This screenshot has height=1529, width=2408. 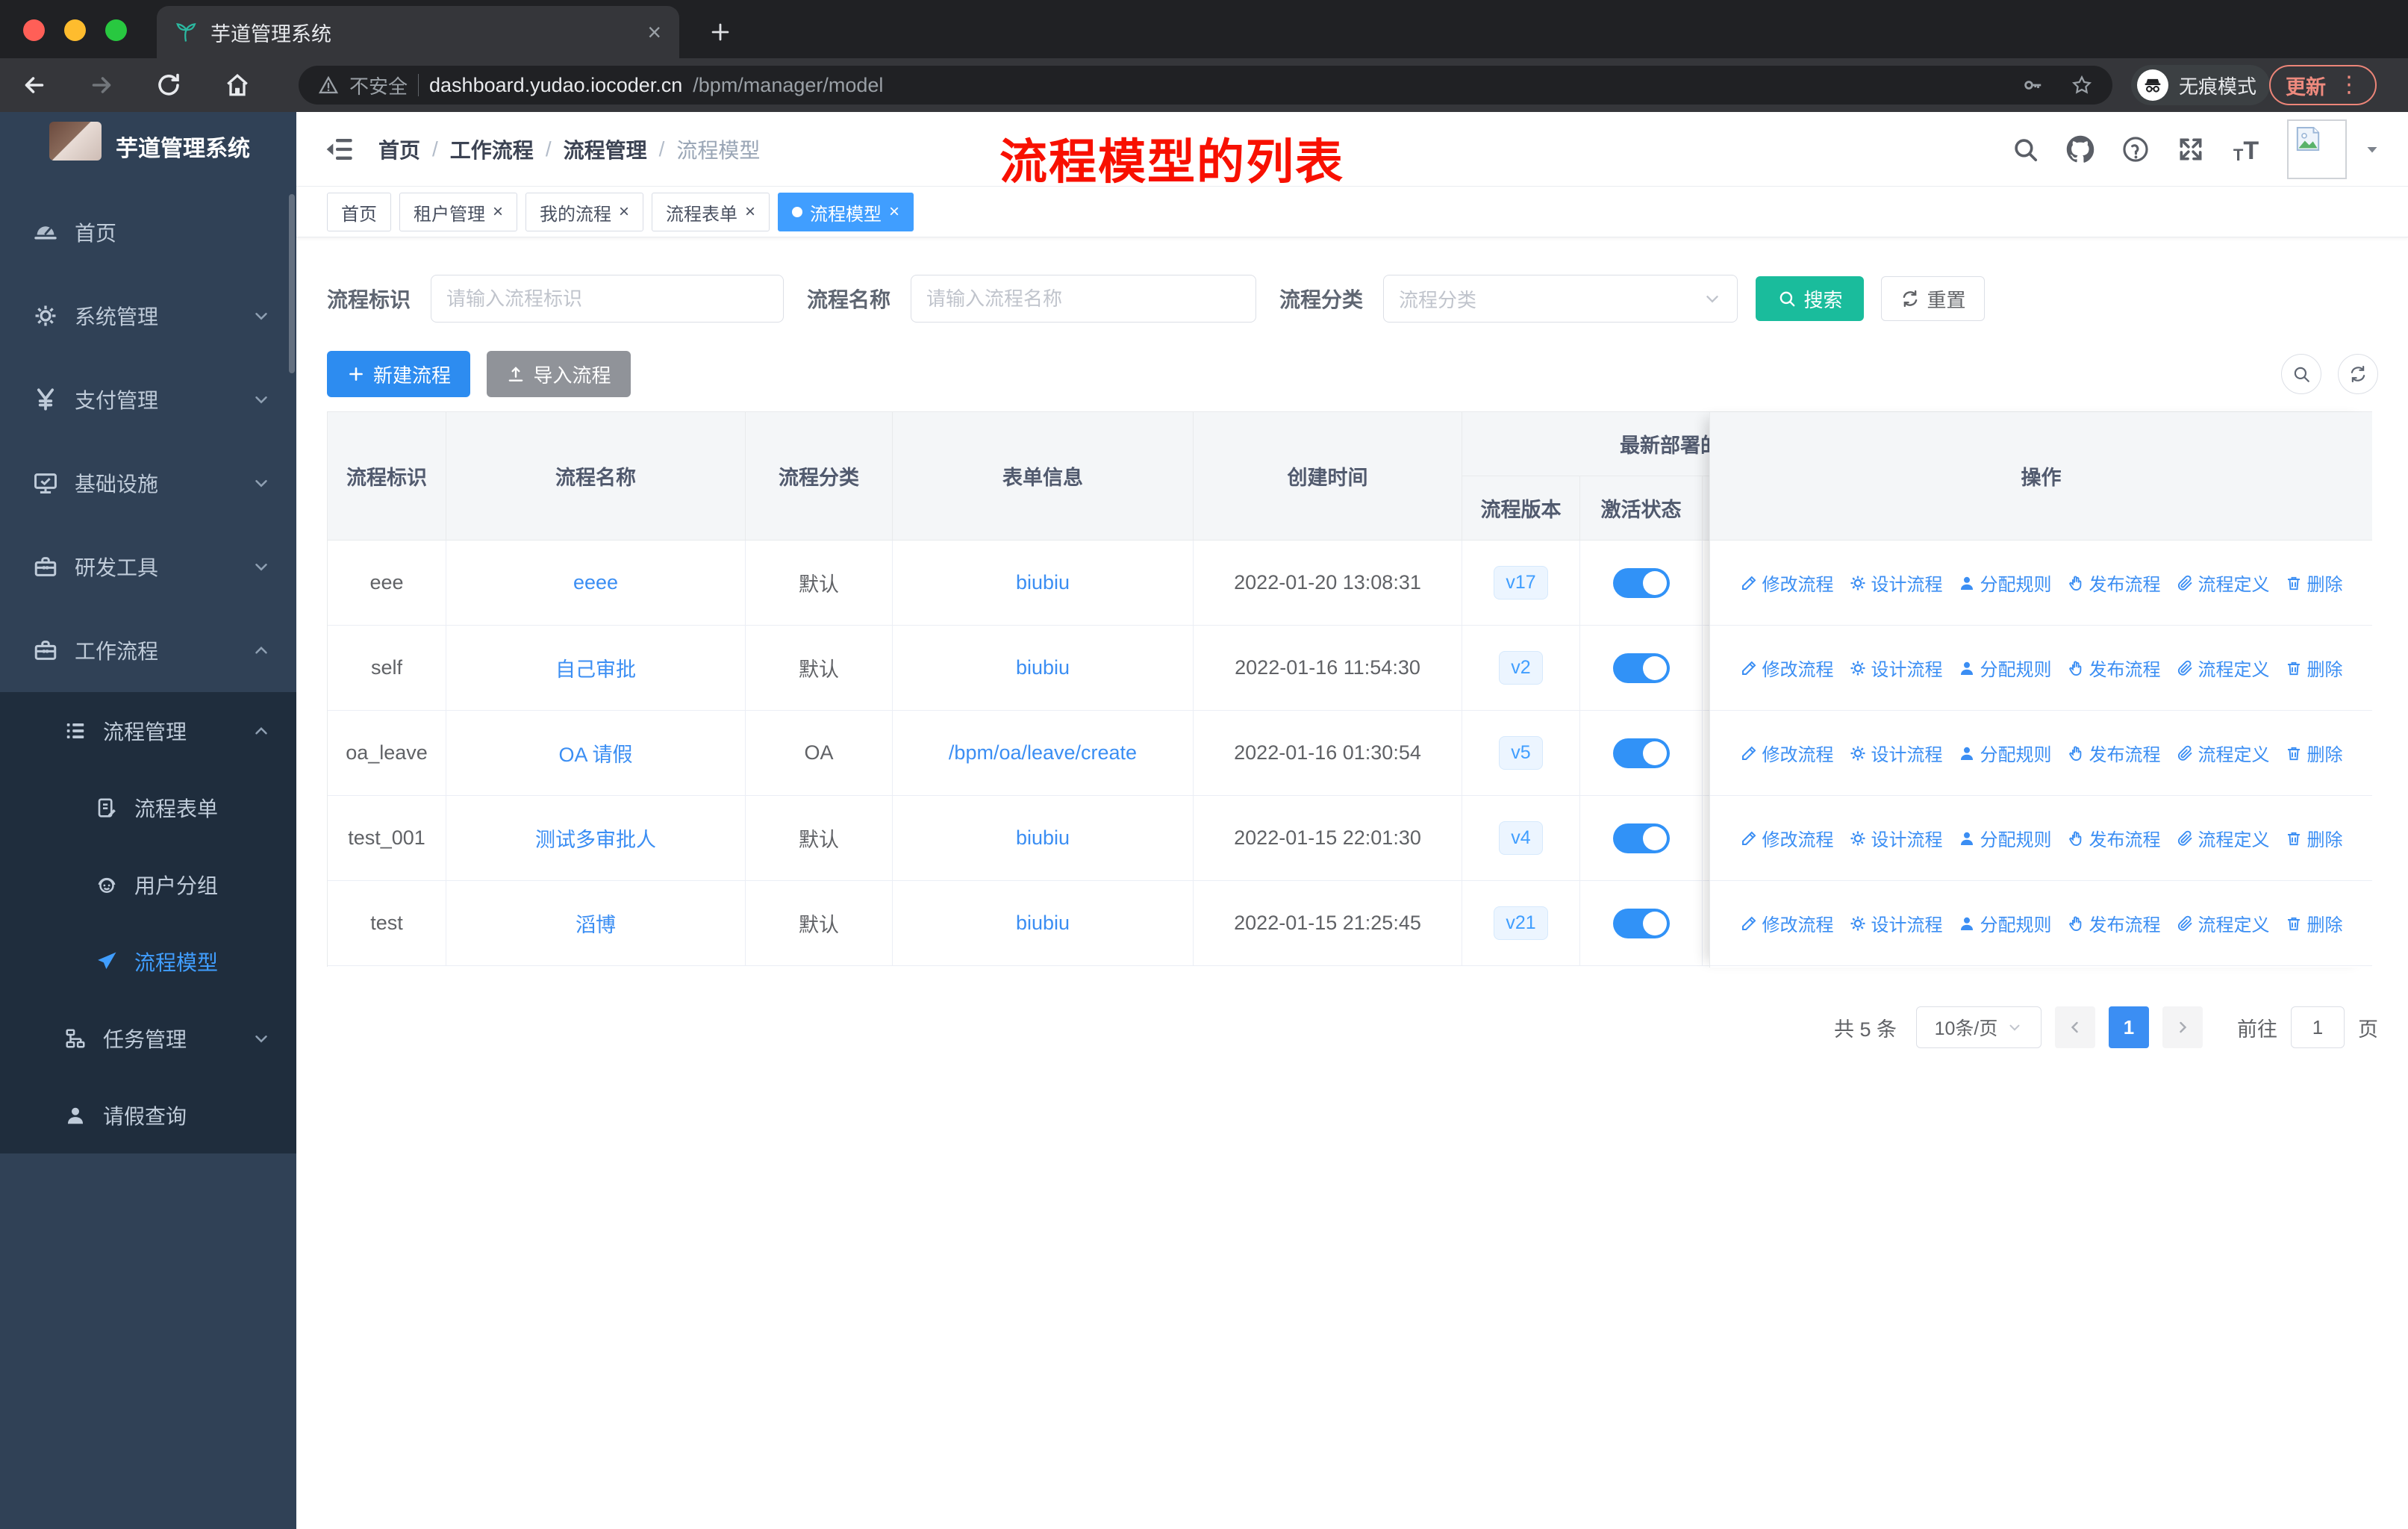 What do you see at coordinates (1084, 299) in the screenshot?
I see `name-input` at bounding box center [1084, 299].